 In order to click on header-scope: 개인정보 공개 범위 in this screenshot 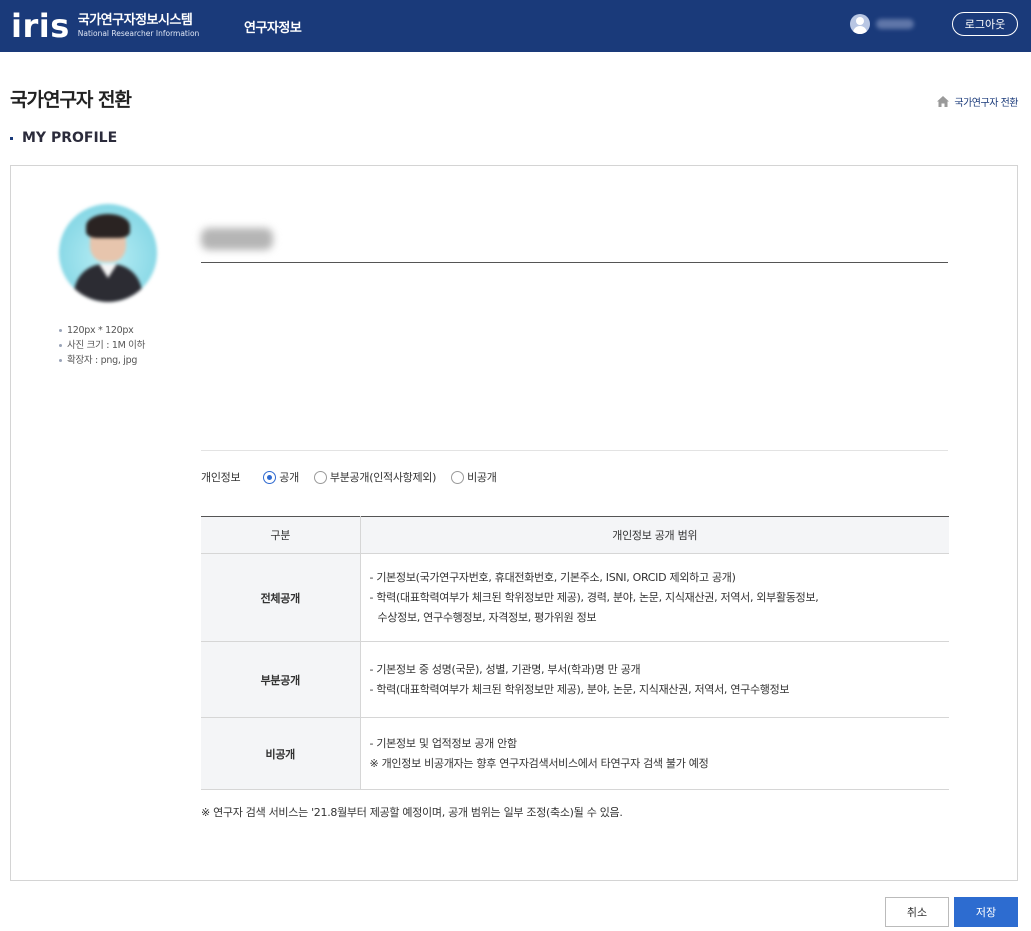, I will do `click(654, 535)`.